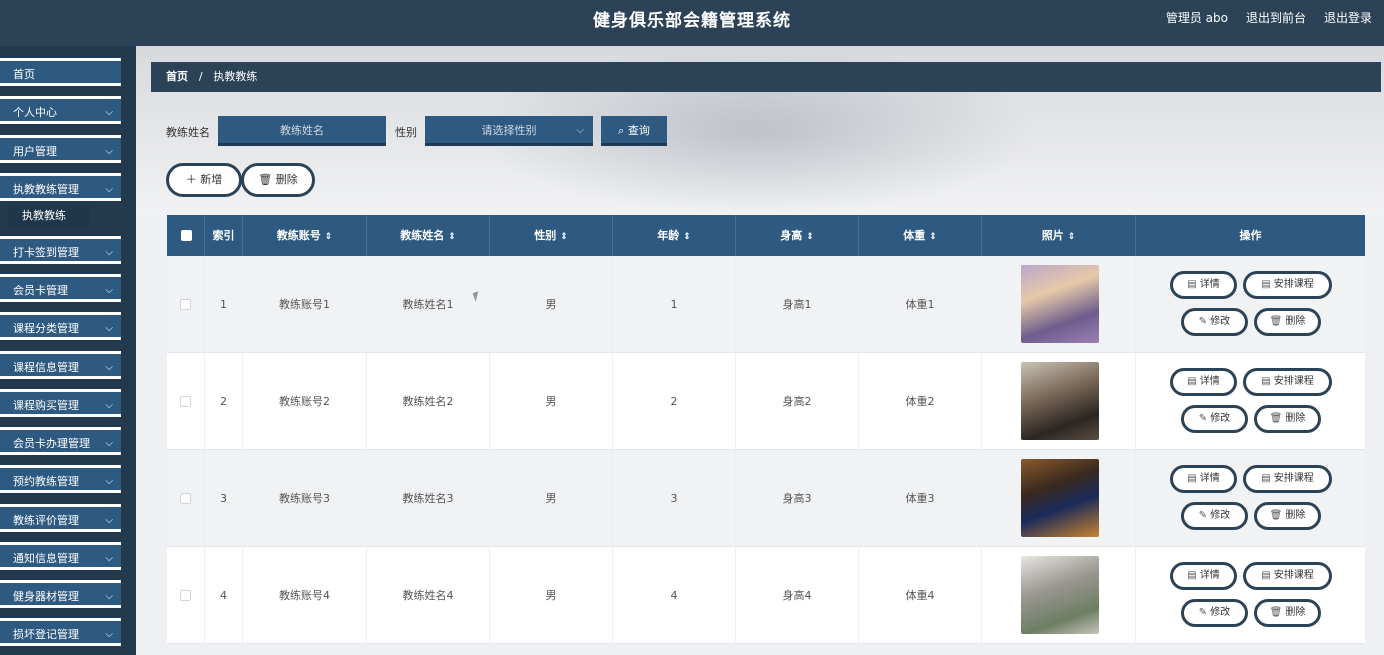 Image resolution: width=1384 pixels, height=655 pixels. What do you see at coordinates (60, 288) in the screenshot?
I see `sidebar-item-membercard: 会员卡管理 ⌵` at bounding box center [60, 288].